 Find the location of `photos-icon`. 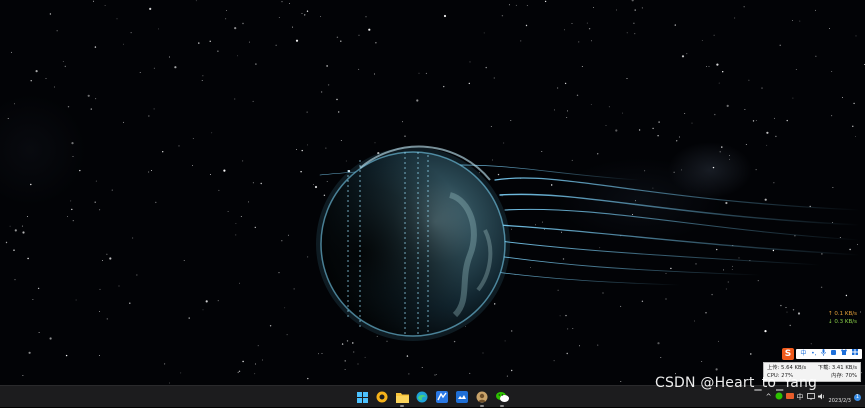

photos-icon is located at coordinates (382, 397).